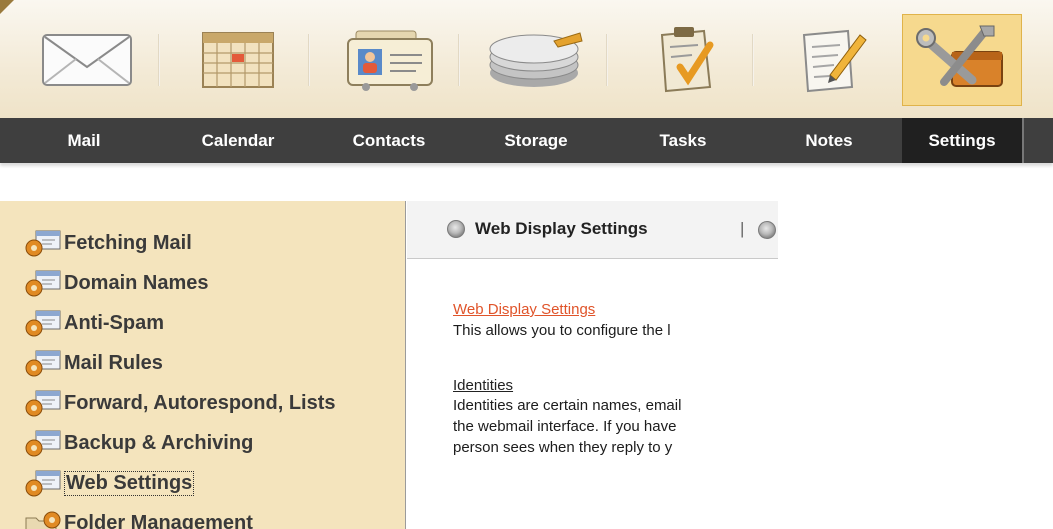 The height and width of the screenshot is (529, 1053). I want to click on envelope-icon, so click(87, 60).